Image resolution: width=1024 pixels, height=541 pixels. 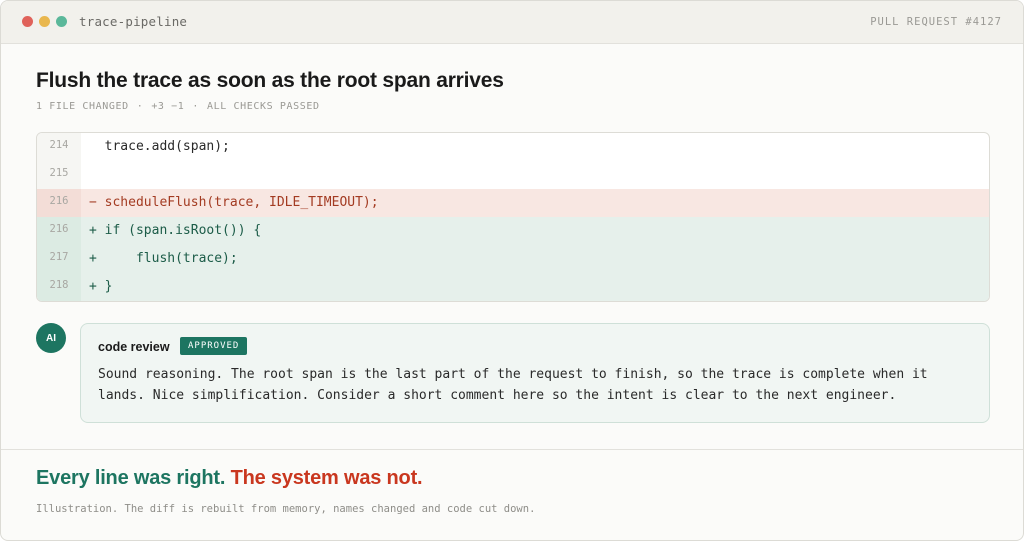 What do you see at coordinates (101, 286) in the screenshot?
I see `code-text: + }` at bounding box center [101, 286].